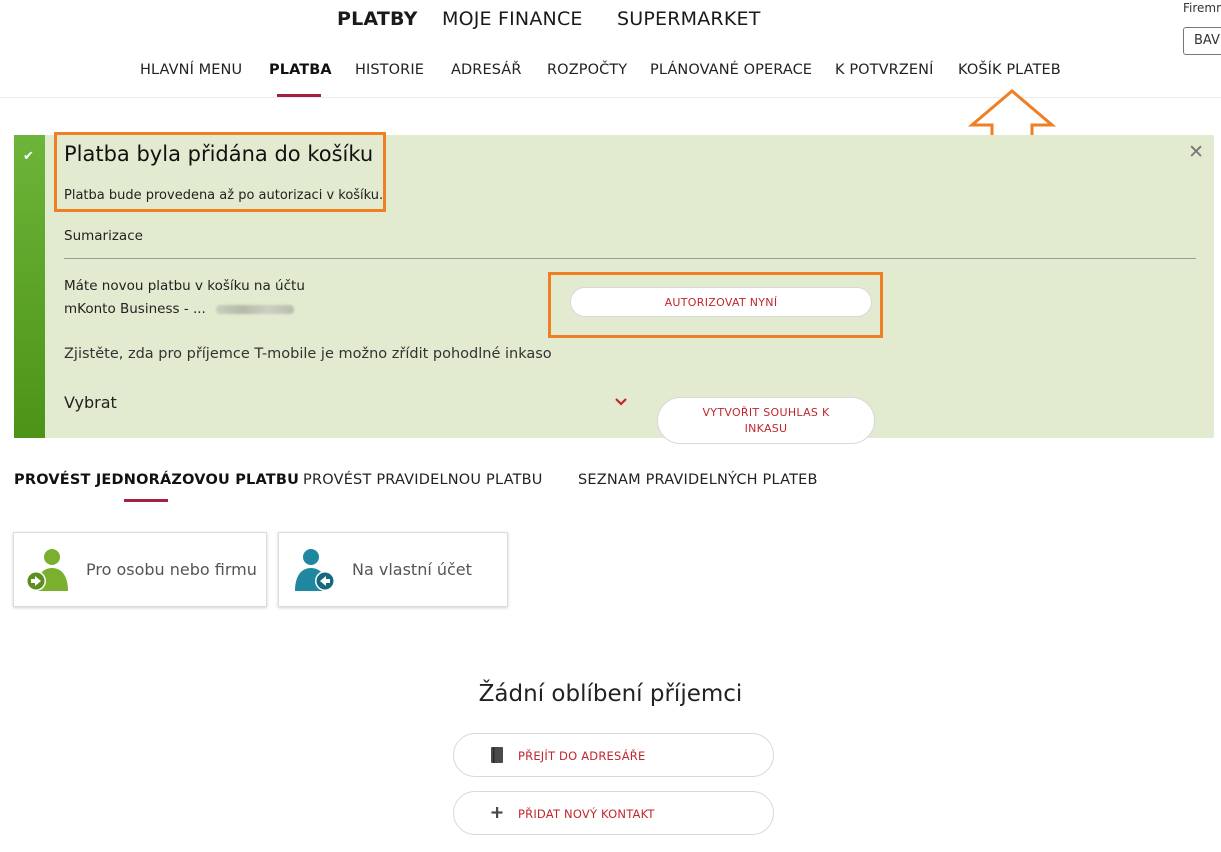  I want to click on add-new-contact-button: PŘIDAT NOVÝ KONTAKT, so click(613, 813).